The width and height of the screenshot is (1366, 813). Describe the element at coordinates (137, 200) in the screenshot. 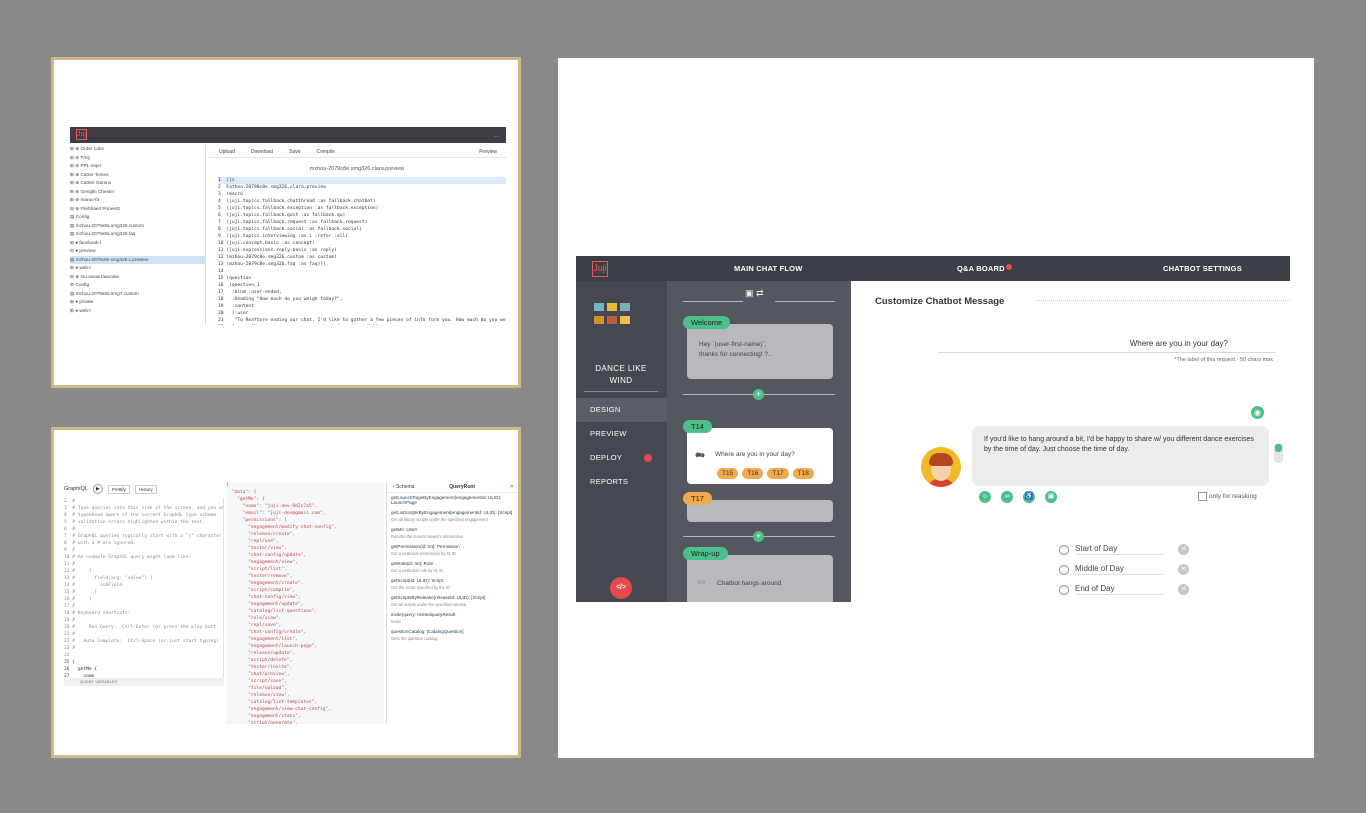

I see `tree-item: ⊞ ⊕ maruo-fit` at that location.